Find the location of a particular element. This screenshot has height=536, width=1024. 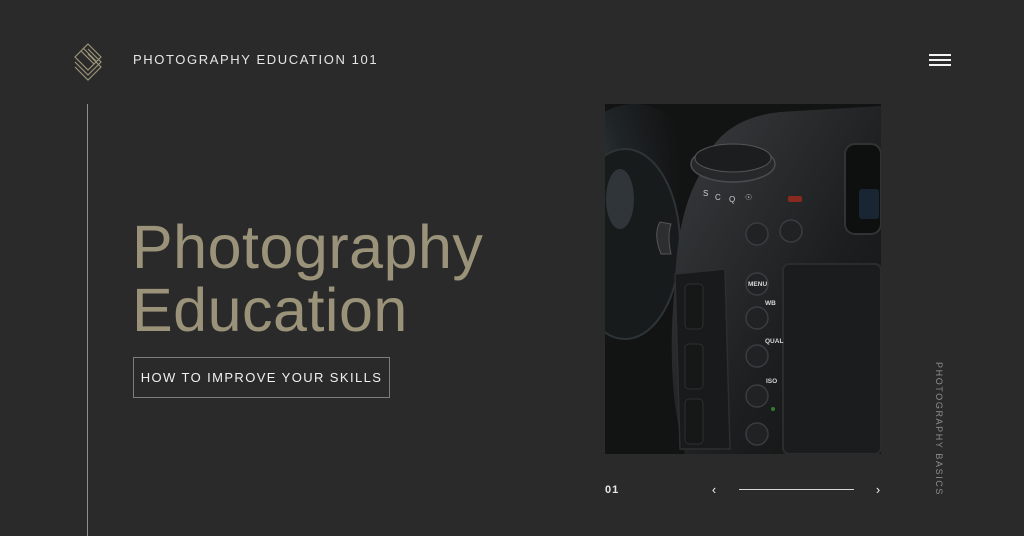

slide-counter: 01 is located at coordinates (612, 490).